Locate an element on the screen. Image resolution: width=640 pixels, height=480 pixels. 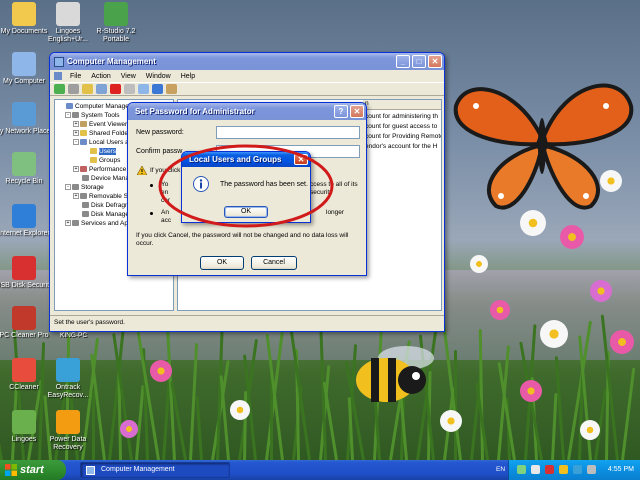
list-header: n is located at coordinates (402, 105).